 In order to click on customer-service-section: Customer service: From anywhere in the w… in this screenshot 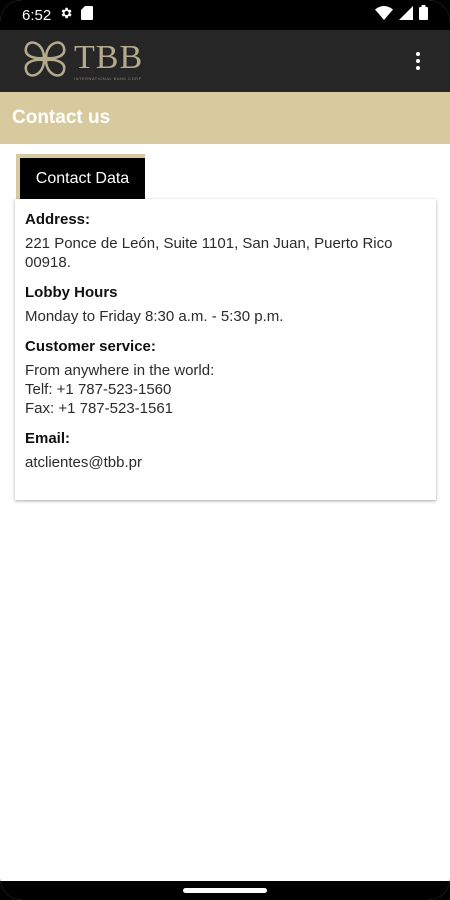, I will do `click(225, 378)`.